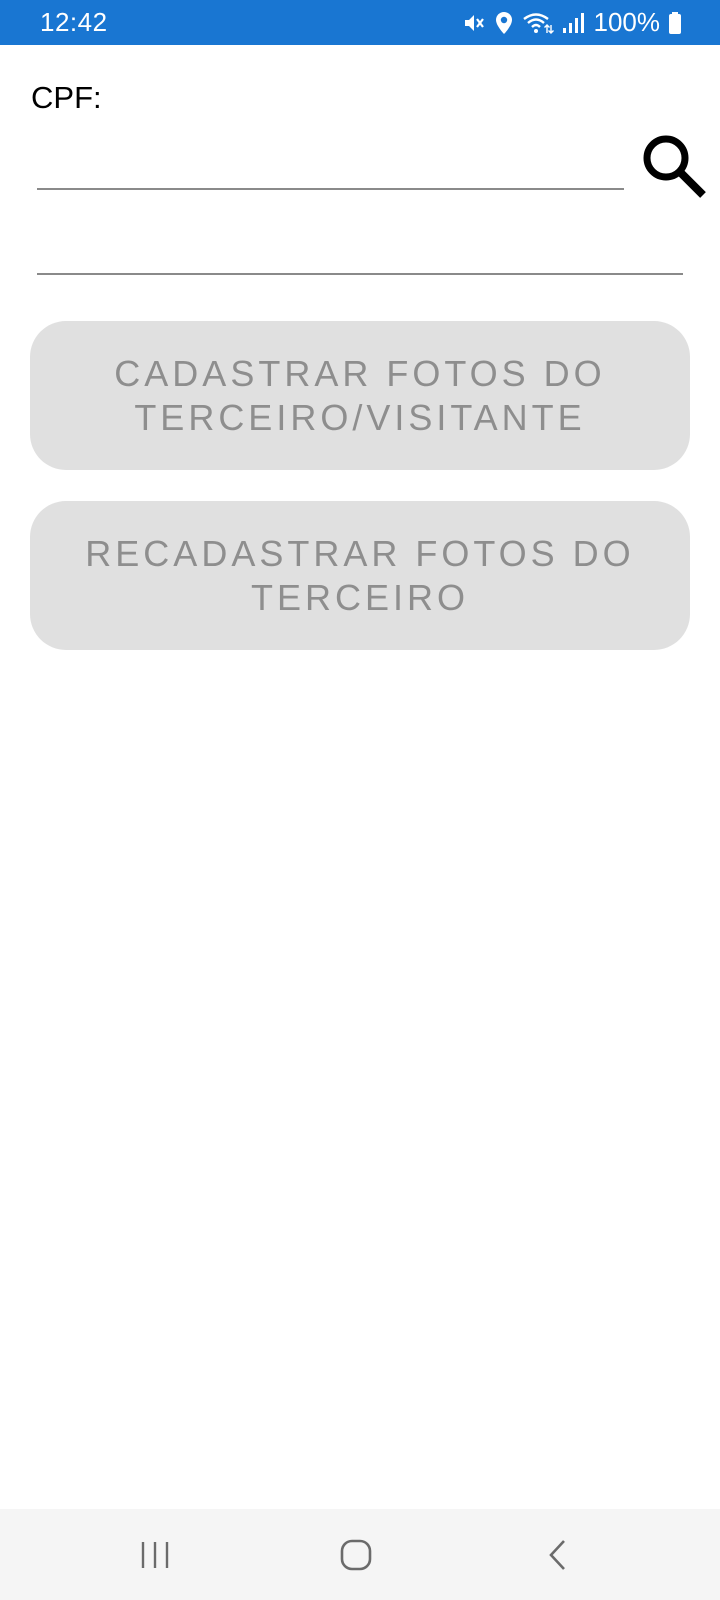 The width and height of the screenshot is (720, 1600). Describe the element at coordinates (504, 23) in the screenshot. I see `location-icon` at that location.